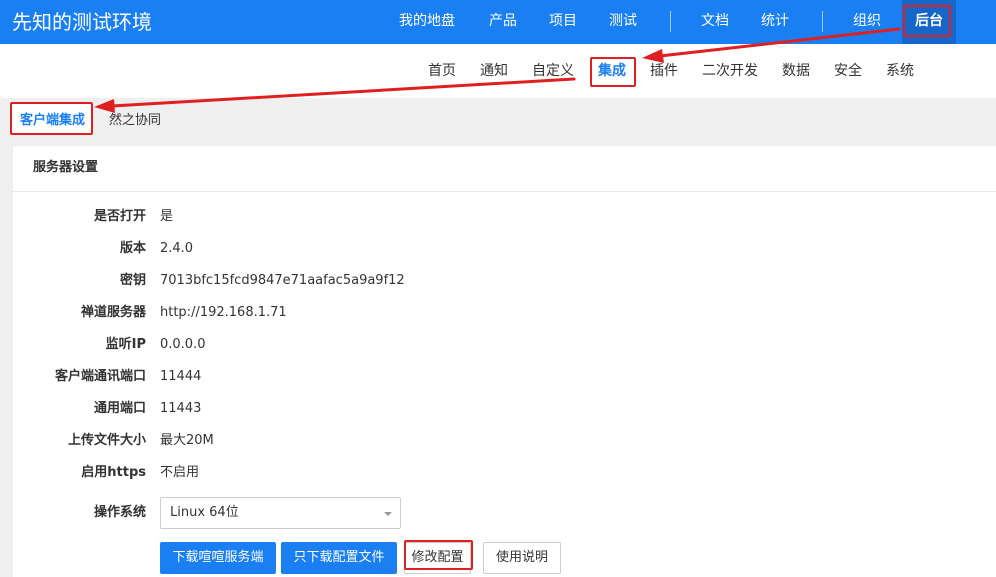 This screenshot has width=996, height=577. I want to click on download-server-button: 下载喧喧服务端, so click(218, 558).